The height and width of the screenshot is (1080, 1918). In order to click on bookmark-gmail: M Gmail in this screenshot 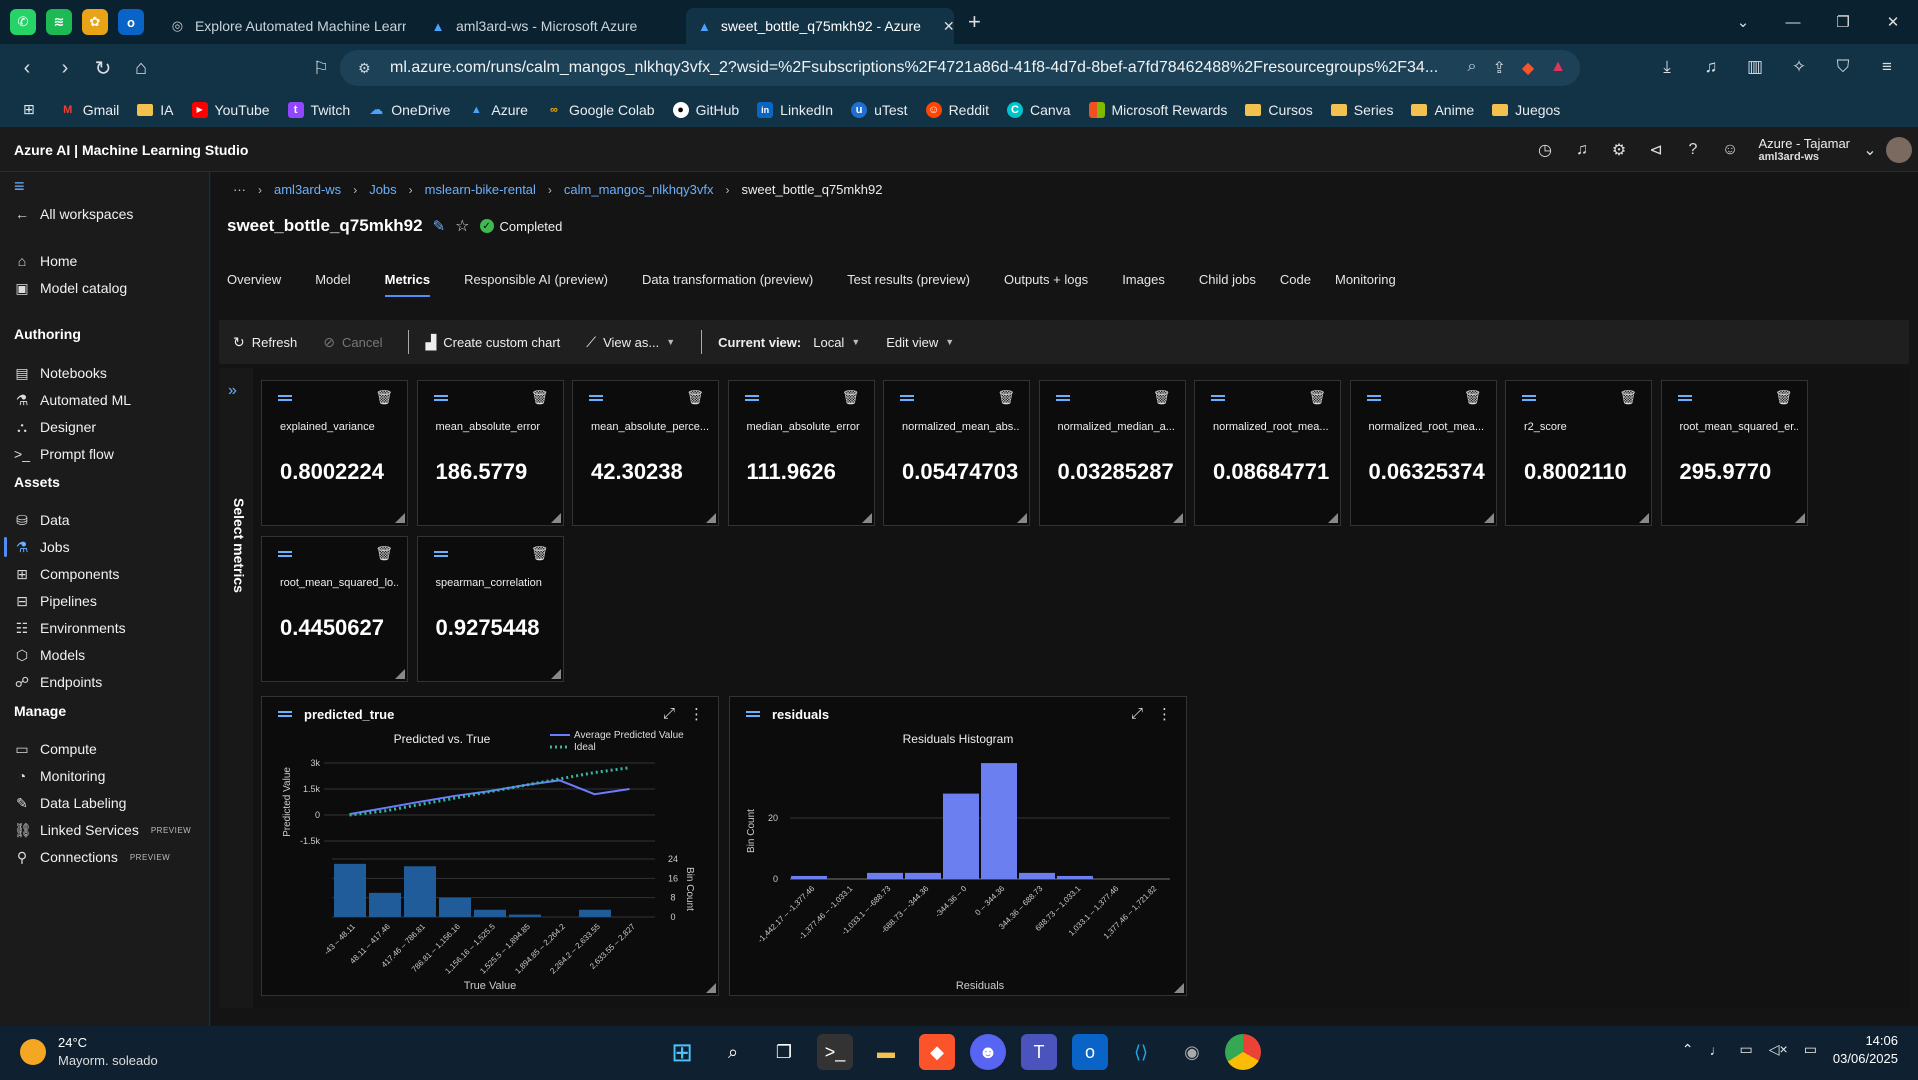, I will do `click(90, 110)`.